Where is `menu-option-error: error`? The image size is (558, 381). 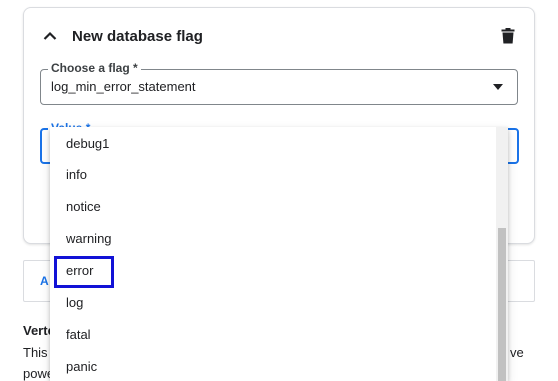
menu-option-error: error is located at coordinates (273, 270).